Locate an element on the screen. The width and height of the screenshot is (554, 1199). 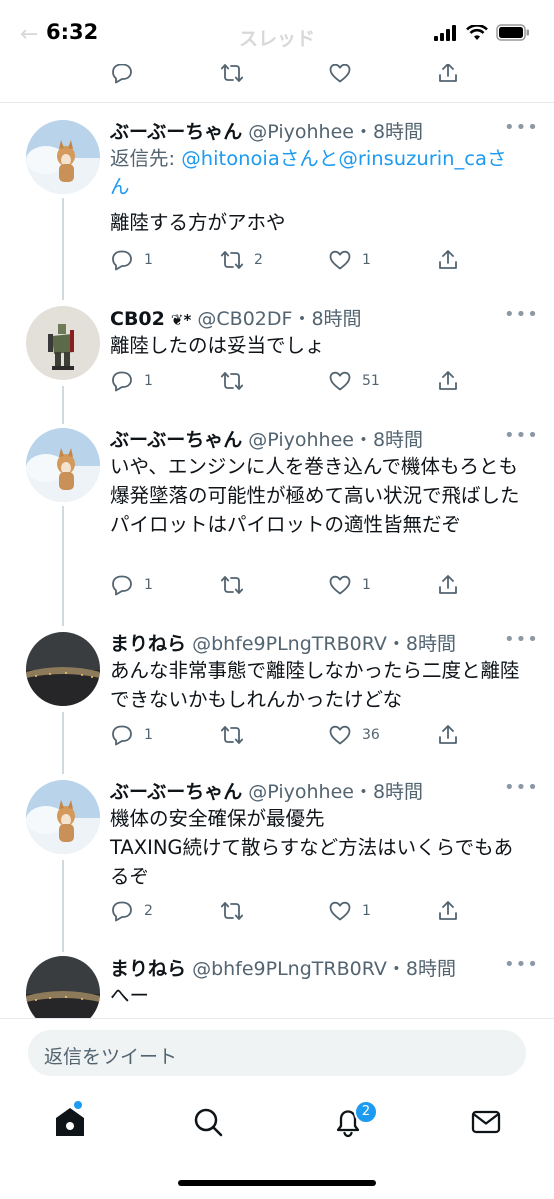
reply-count: 1 is located at coordinates (148, 381).